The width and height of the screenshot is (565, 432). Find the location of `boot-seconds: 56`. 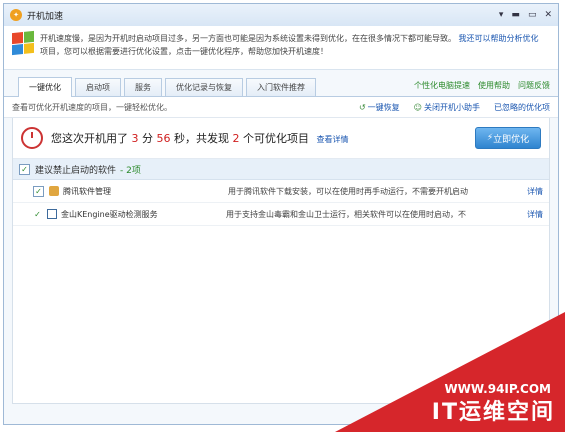

boot-seconds: 56 is located at coordinates (163, 138).